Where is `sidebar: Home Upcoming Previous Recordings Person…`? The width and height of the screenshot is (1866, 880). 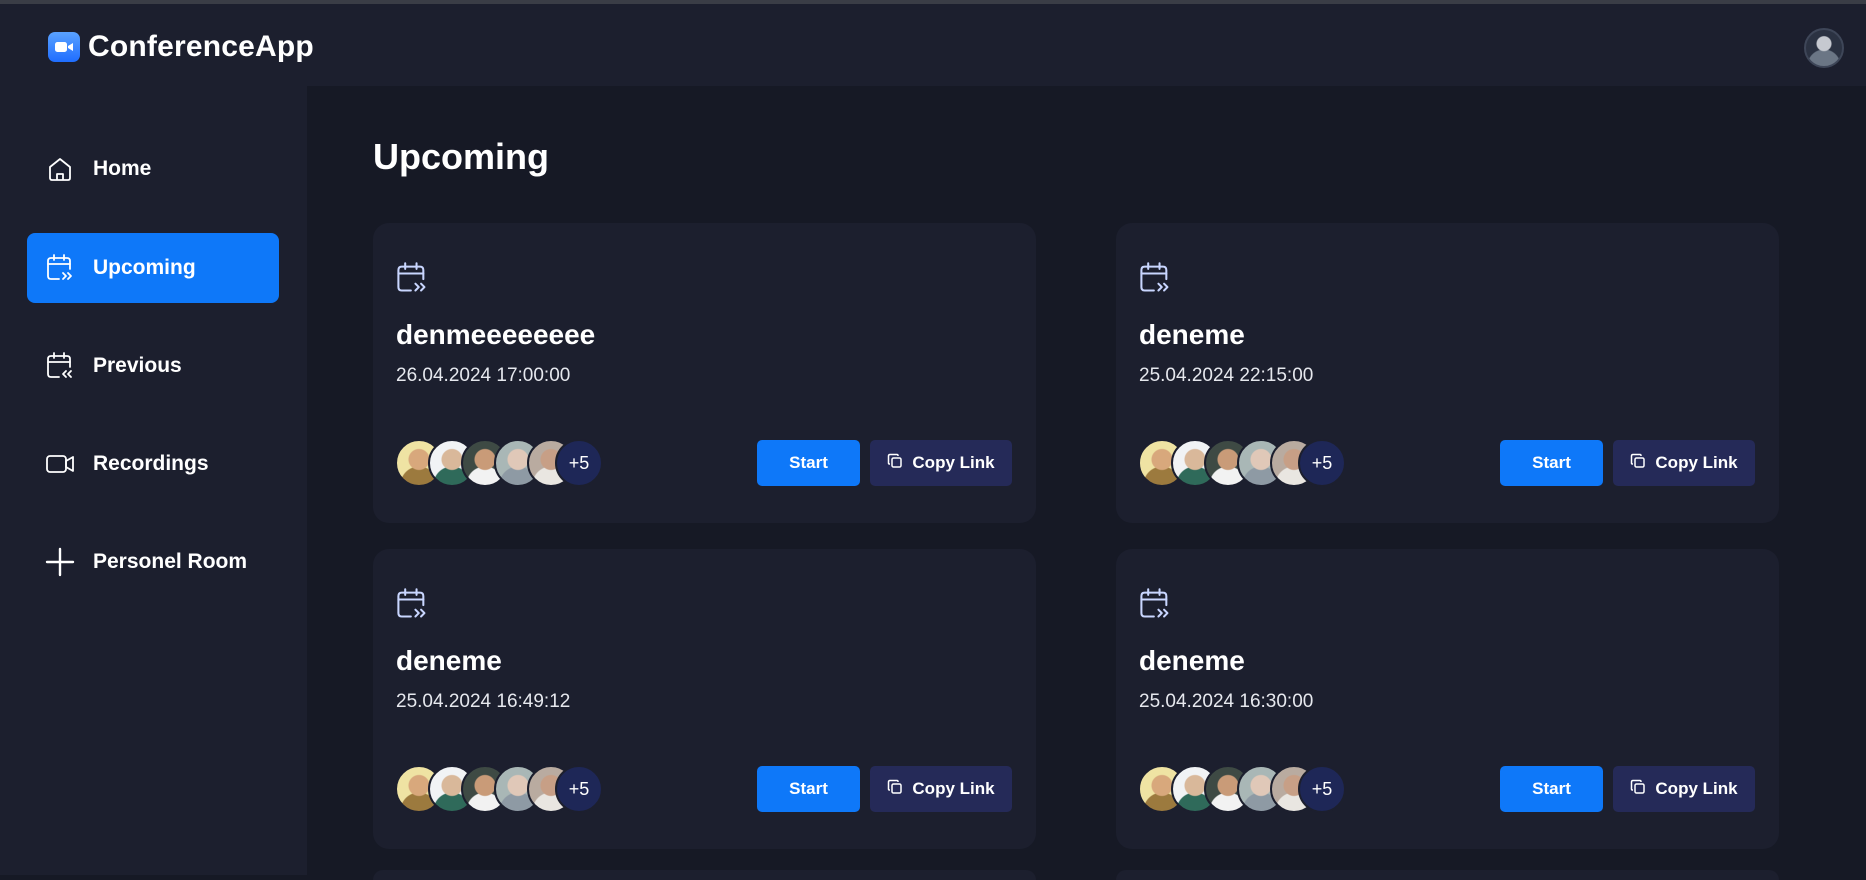
sidebar: Home Upcoming Previous Recordings Person… is located at coordinates (153, 480).